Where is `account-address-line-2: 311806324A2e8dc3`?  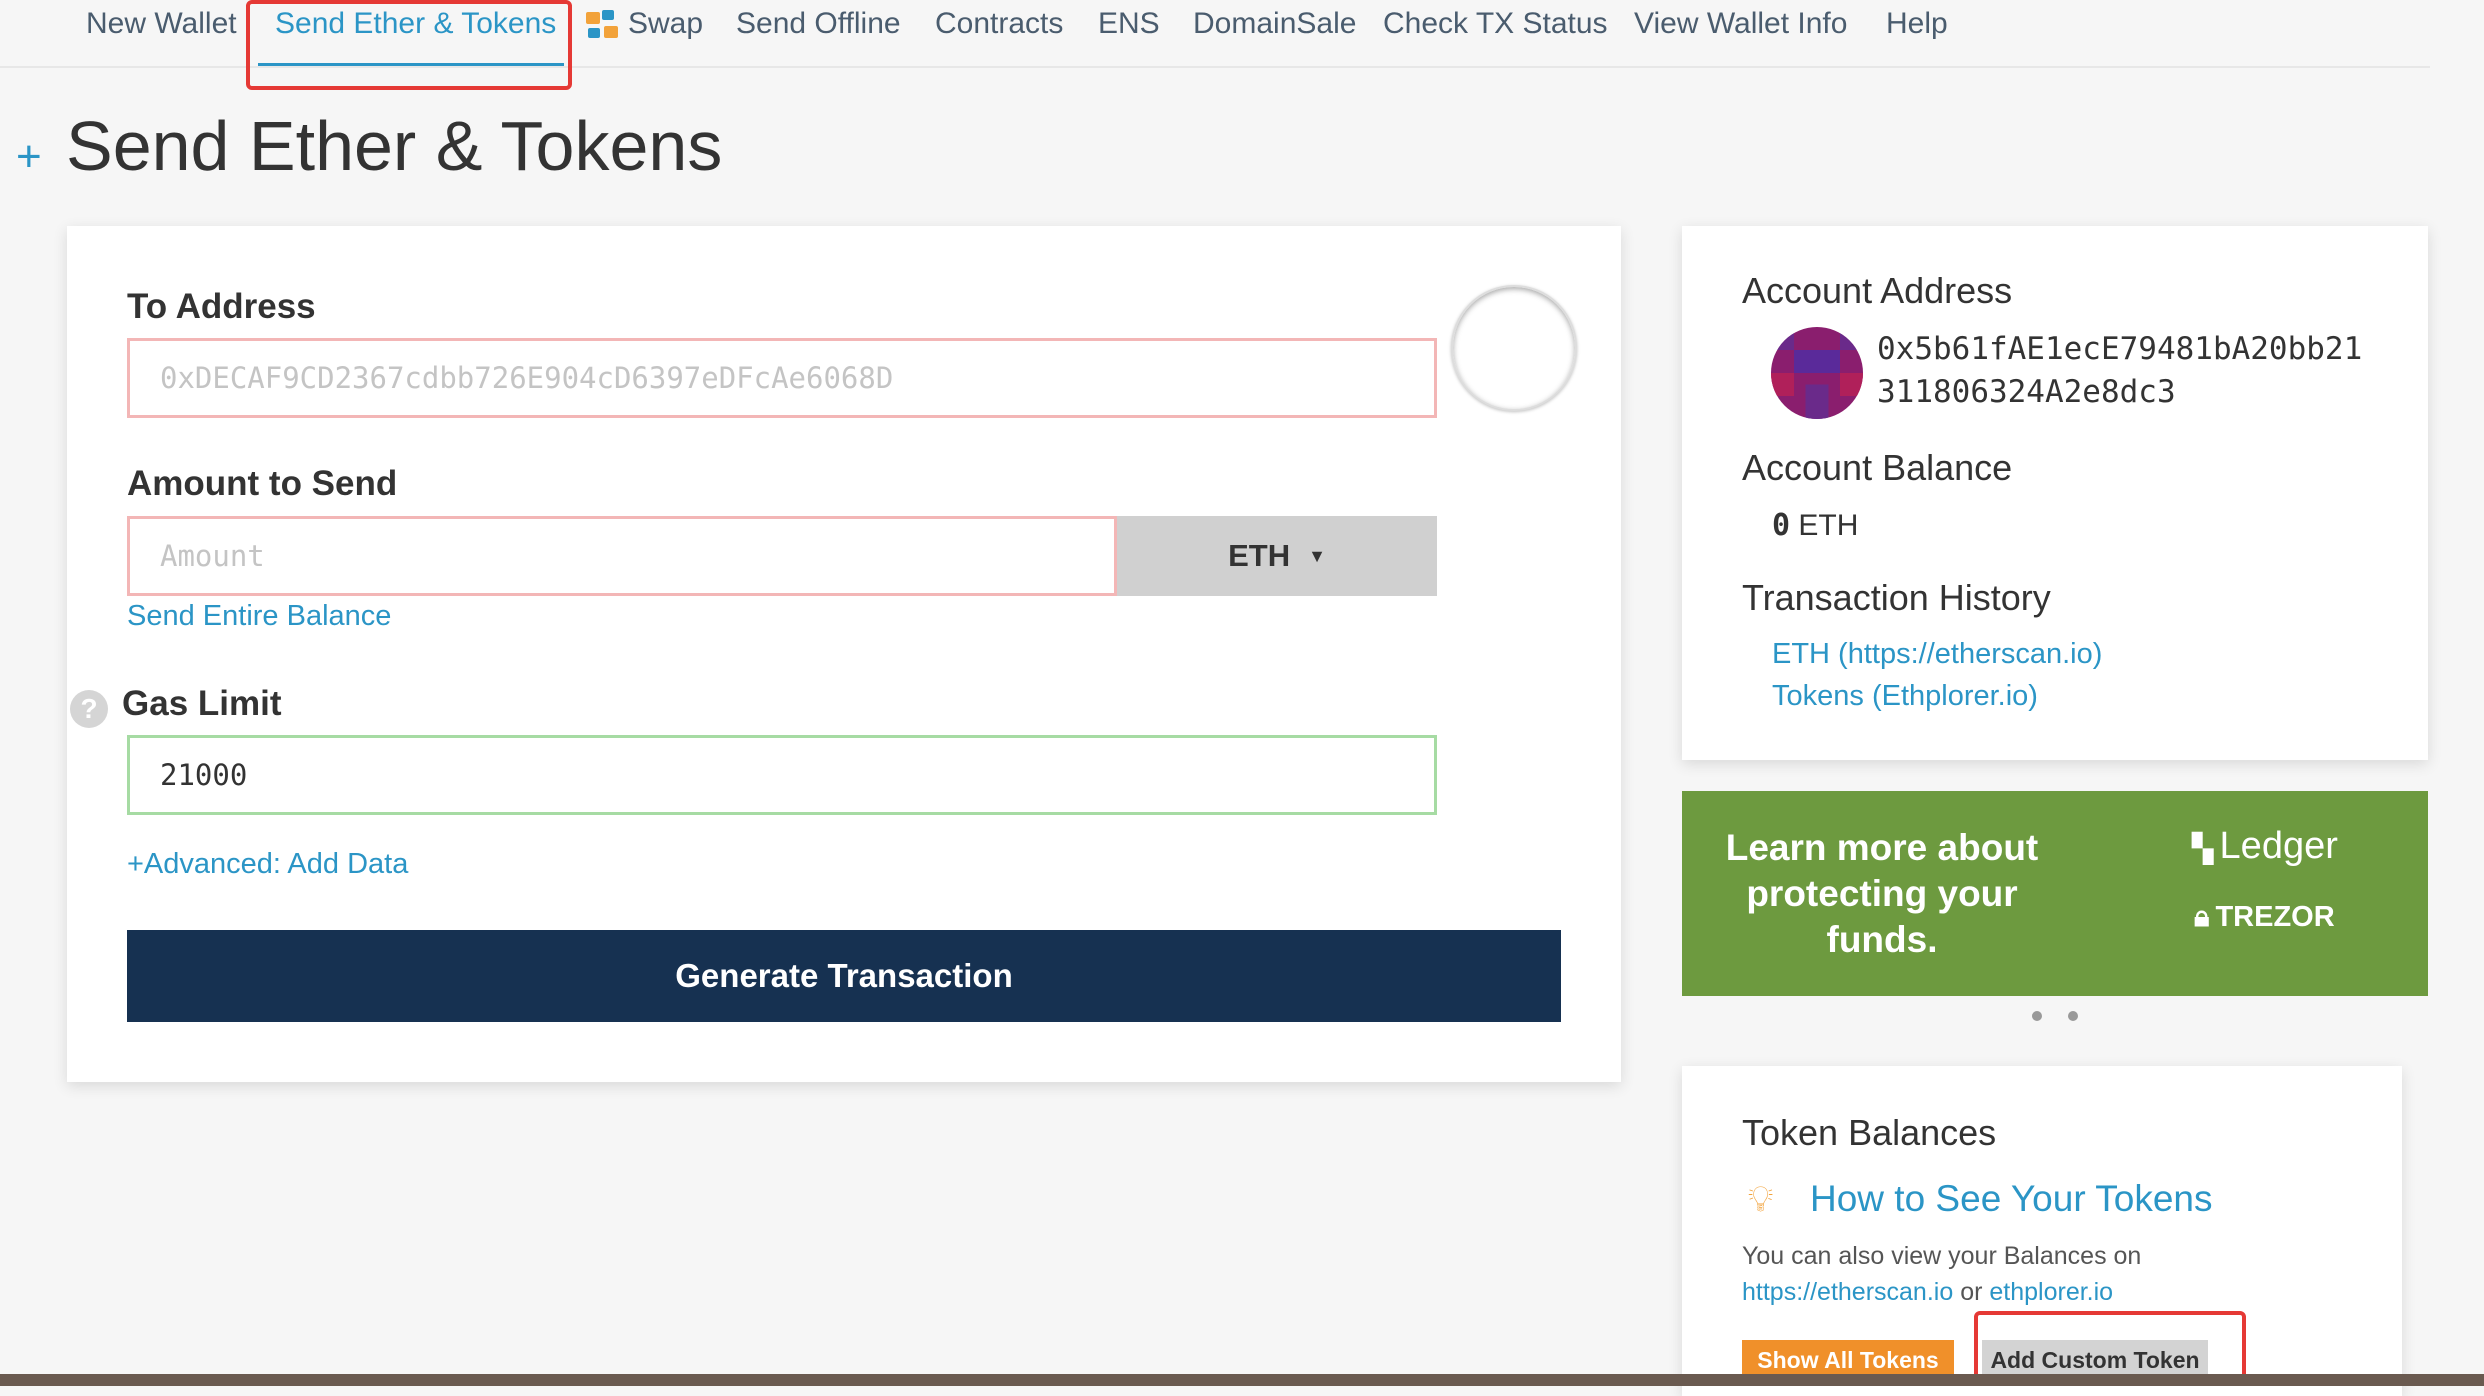
account-address-line-2: 311806324A2e8dc3 is located at coordinates (2026, 392).